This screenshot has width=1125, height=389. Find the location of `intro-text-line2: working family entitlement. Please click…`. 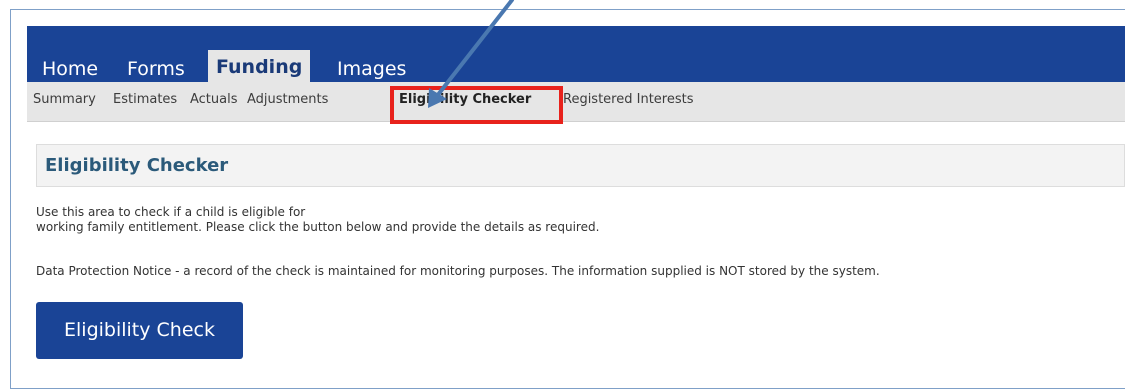

intro-text-line2: working family entitlement. Please click… is located at coordinates (318, 227).